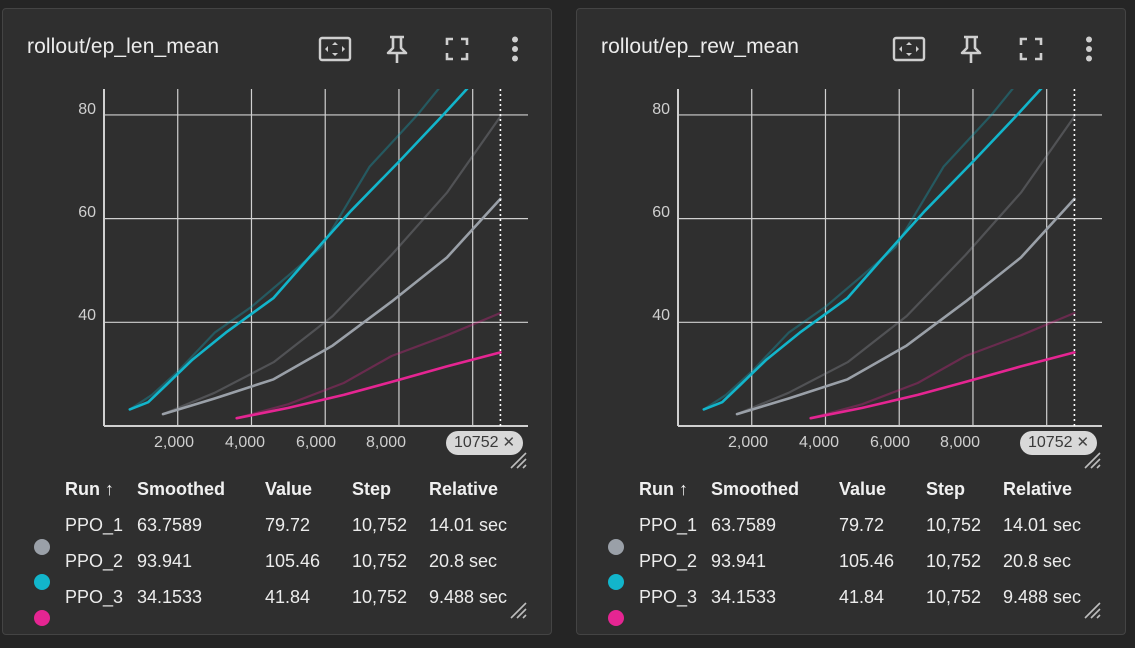  Describe the element at coordinates (170, 597) in the screenshot. I see `smoothed-value: 34.1533` at that location.